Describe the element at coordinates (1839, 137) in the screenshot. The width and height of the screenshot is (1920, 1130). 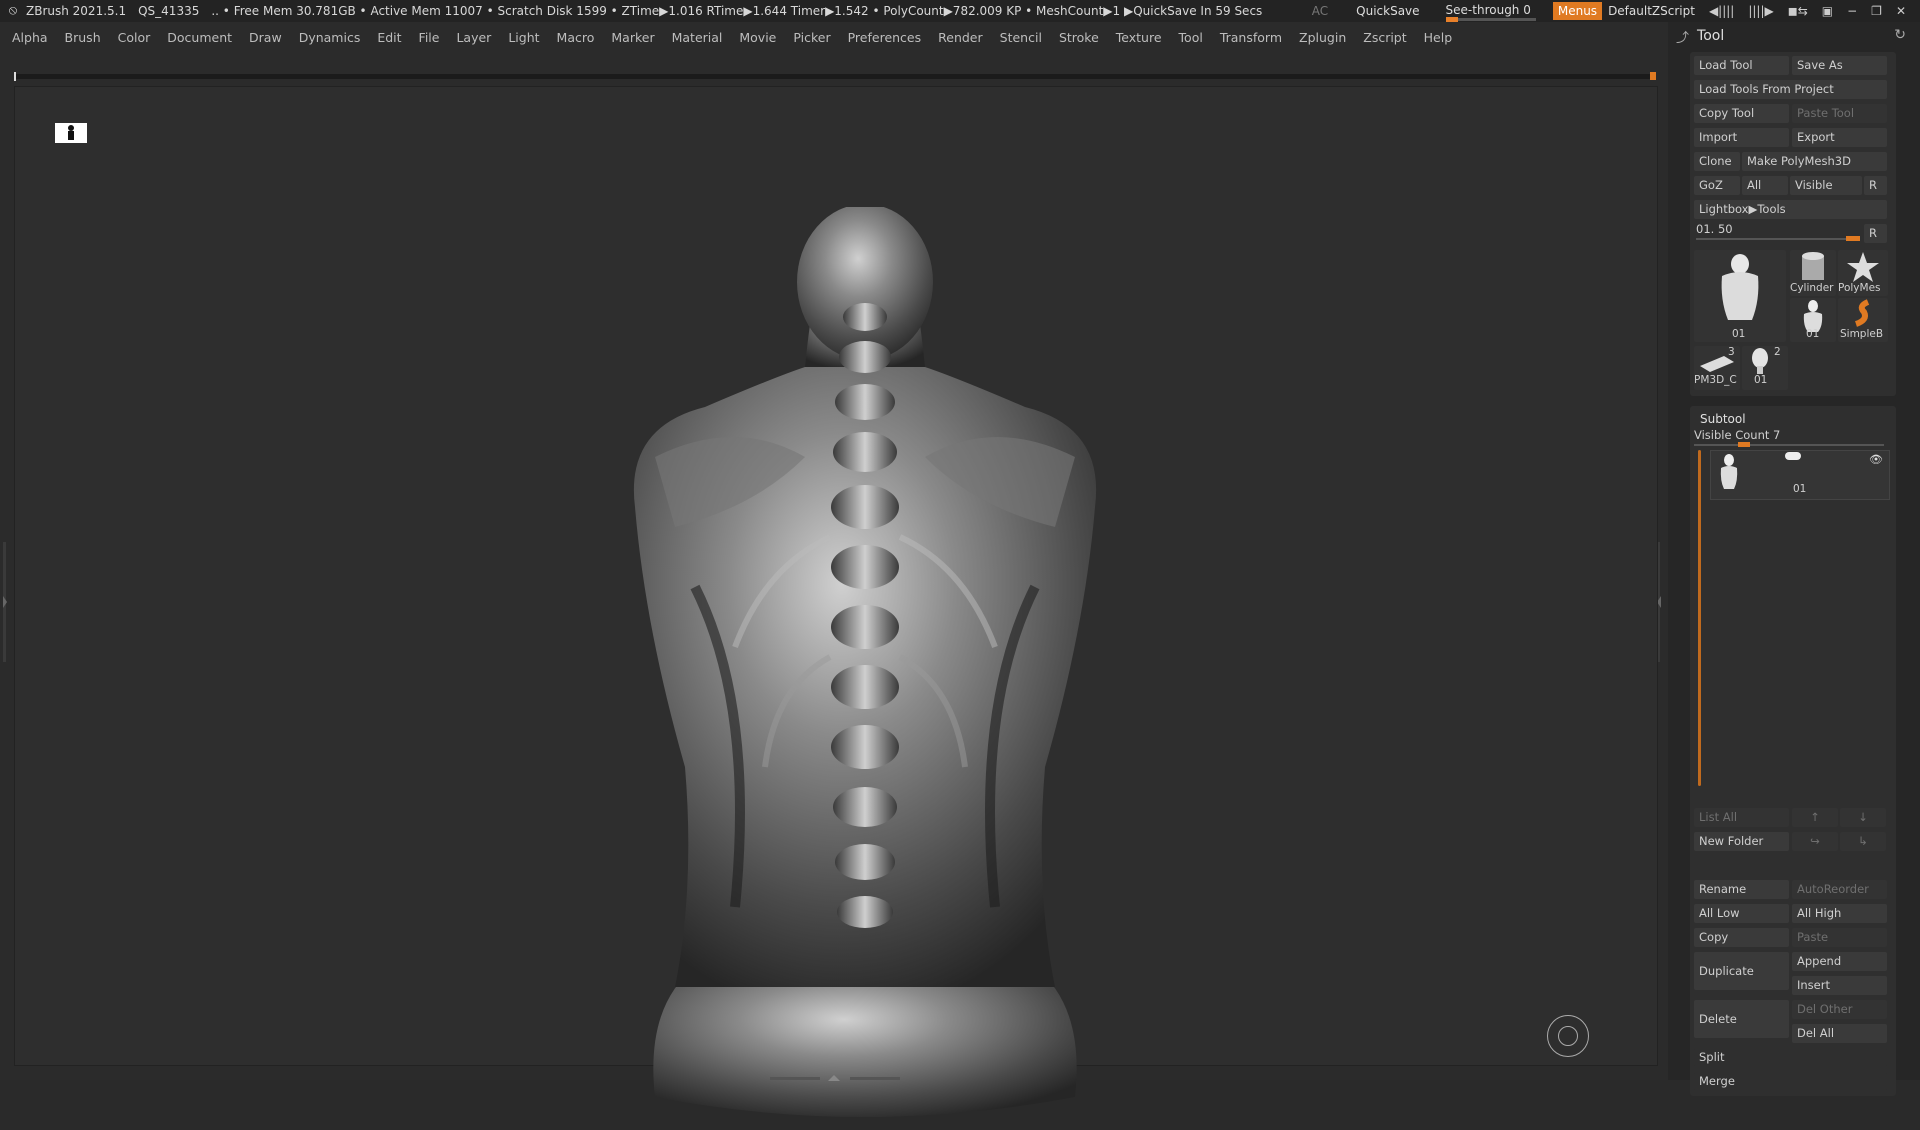
I see `export-button: Export` at that location.